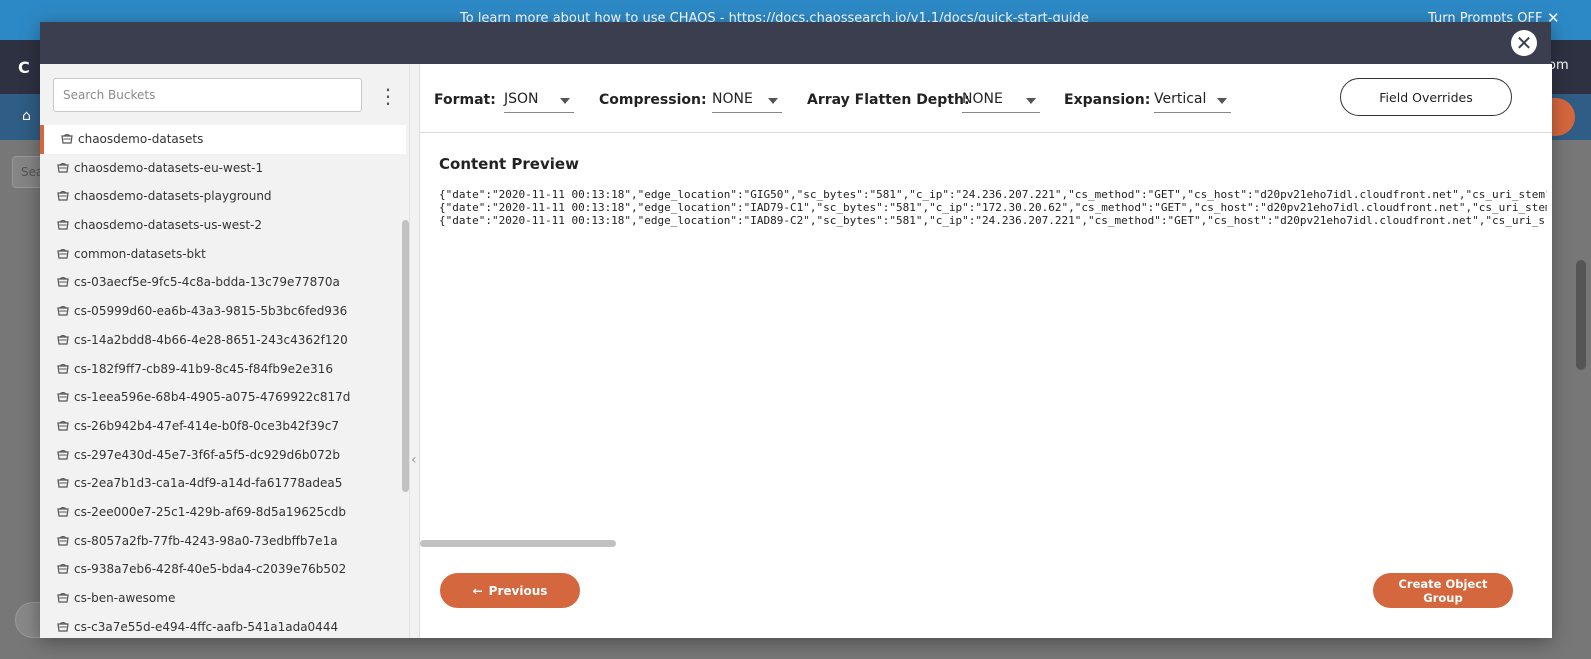 The height and width of the screenshot is (659, 1591). What do you see at coordinates (207, 454) in the screenshot?
I see `bucket-label: cs-297e430d-45e7-3f6f-a5f5-dc929d6b072b` at bounding box center [207, 454].